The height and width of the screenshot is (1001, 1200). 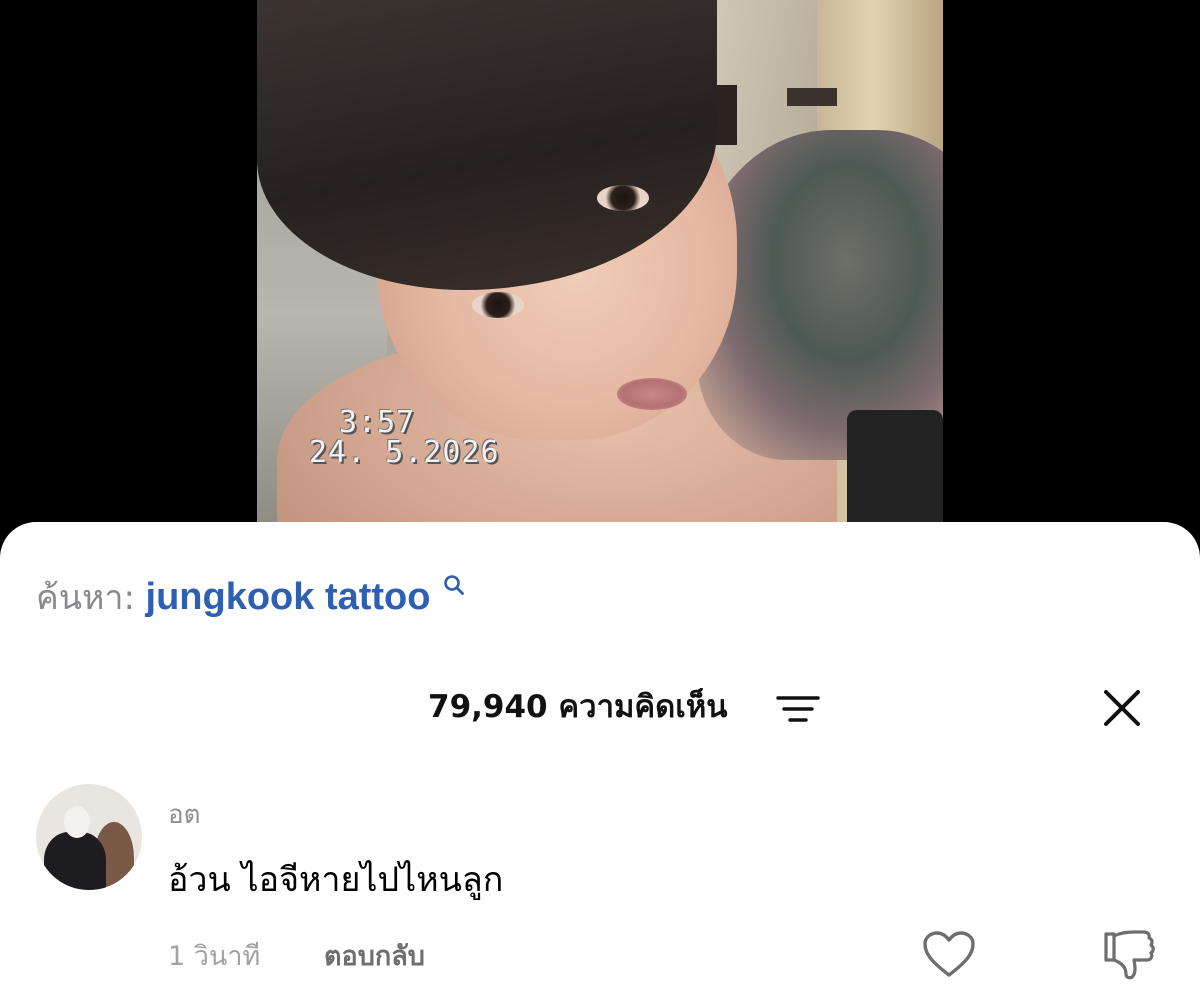 What do you see at coordinates (812, 97) in the screenshot?
I see `video-background-sign` at bounding box center [812, 97].